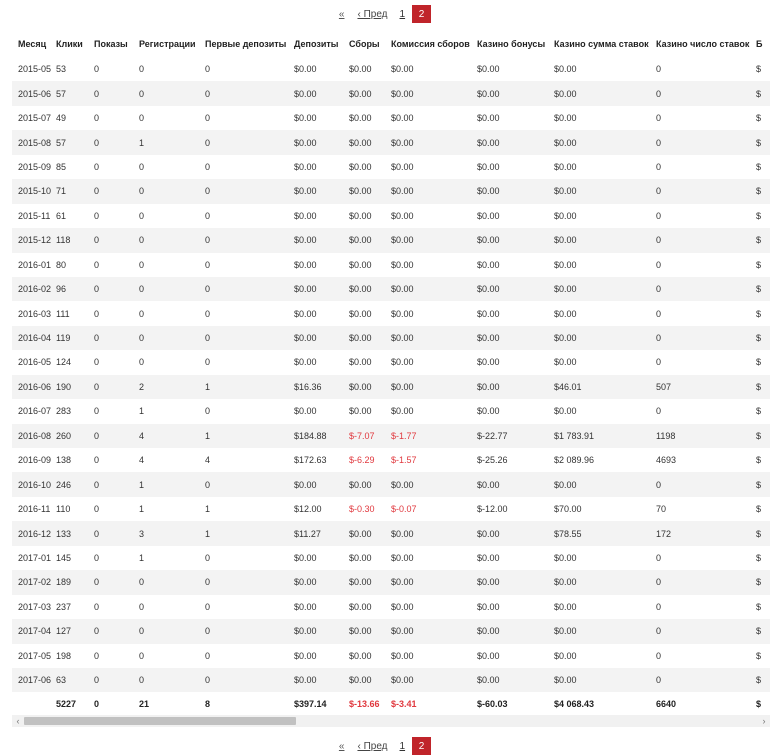 The width and height of the screenshot is (770, 756). I want to click on scroll-right-arrow-icon: ›, so click(764, 721).